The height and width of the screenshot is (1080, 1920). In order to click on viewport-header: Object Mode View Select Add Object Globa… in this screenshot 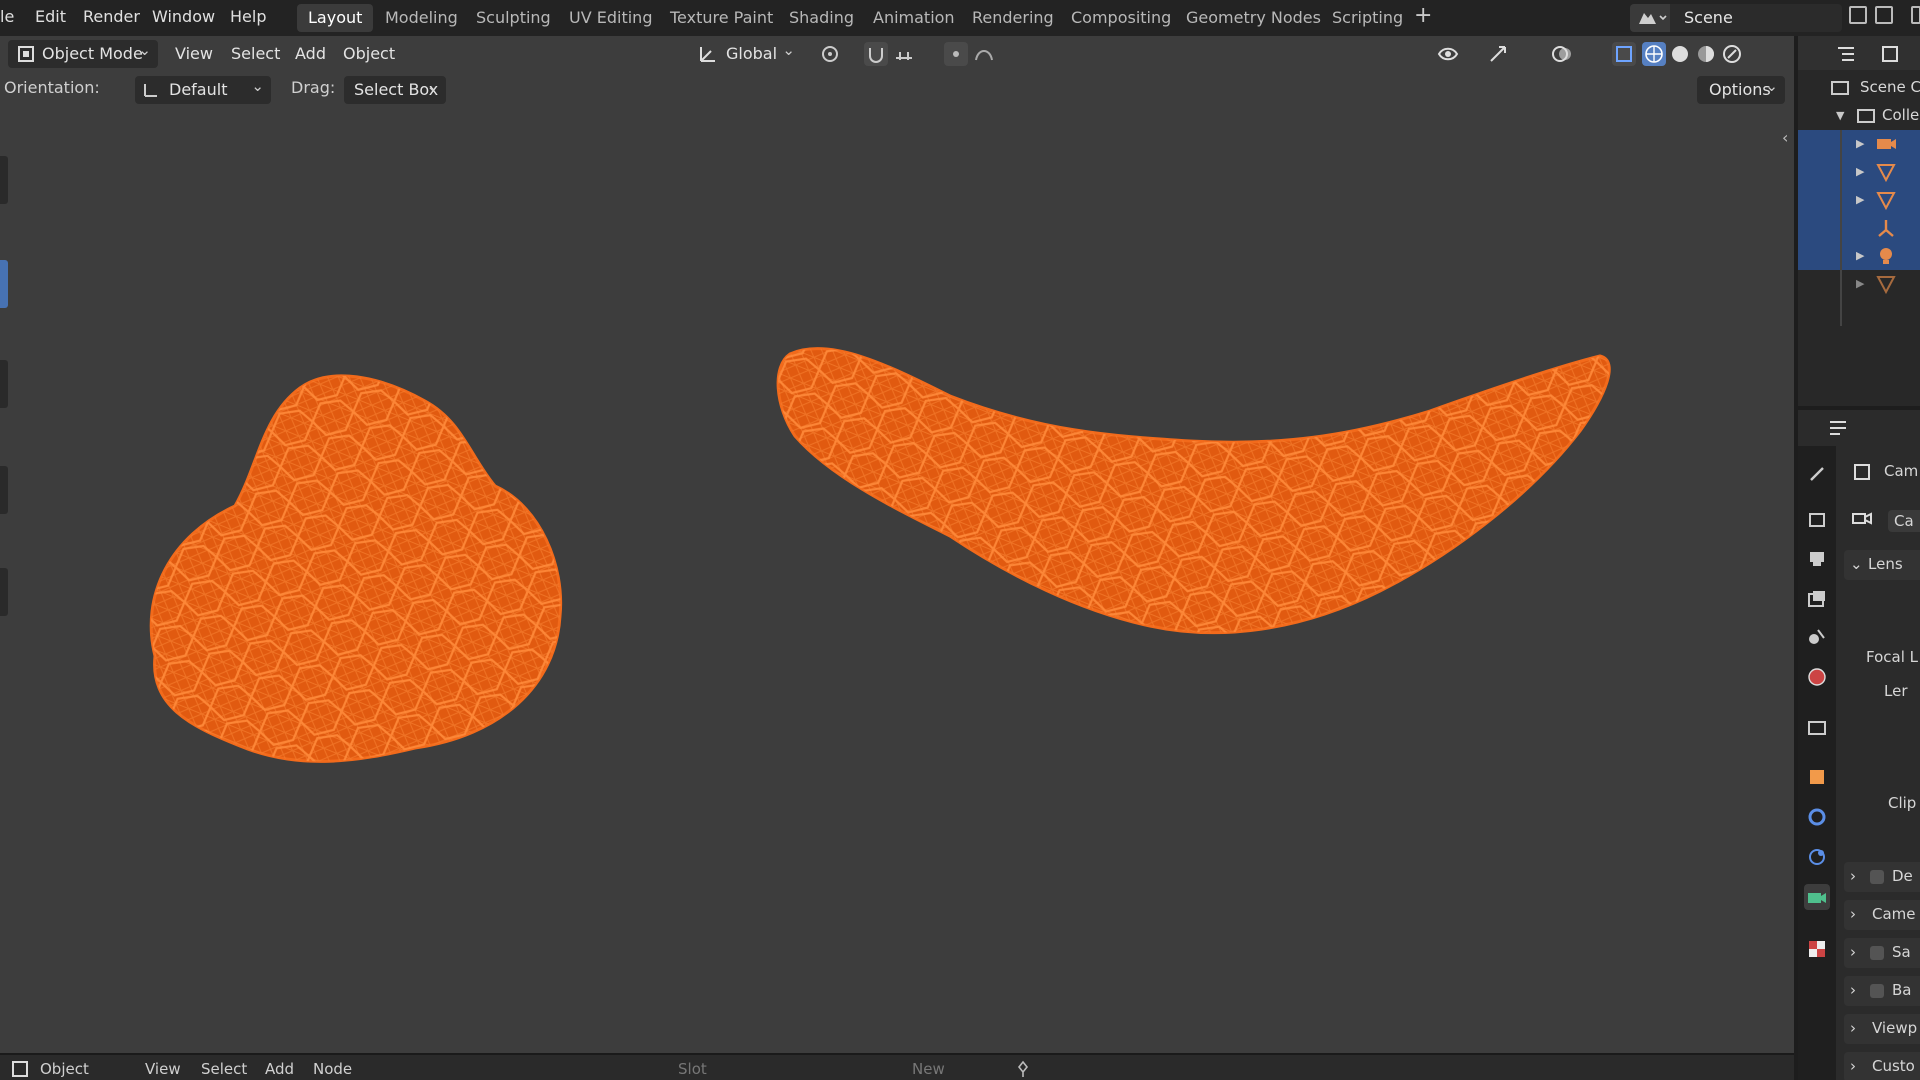, I will do `click(897, 53)`.